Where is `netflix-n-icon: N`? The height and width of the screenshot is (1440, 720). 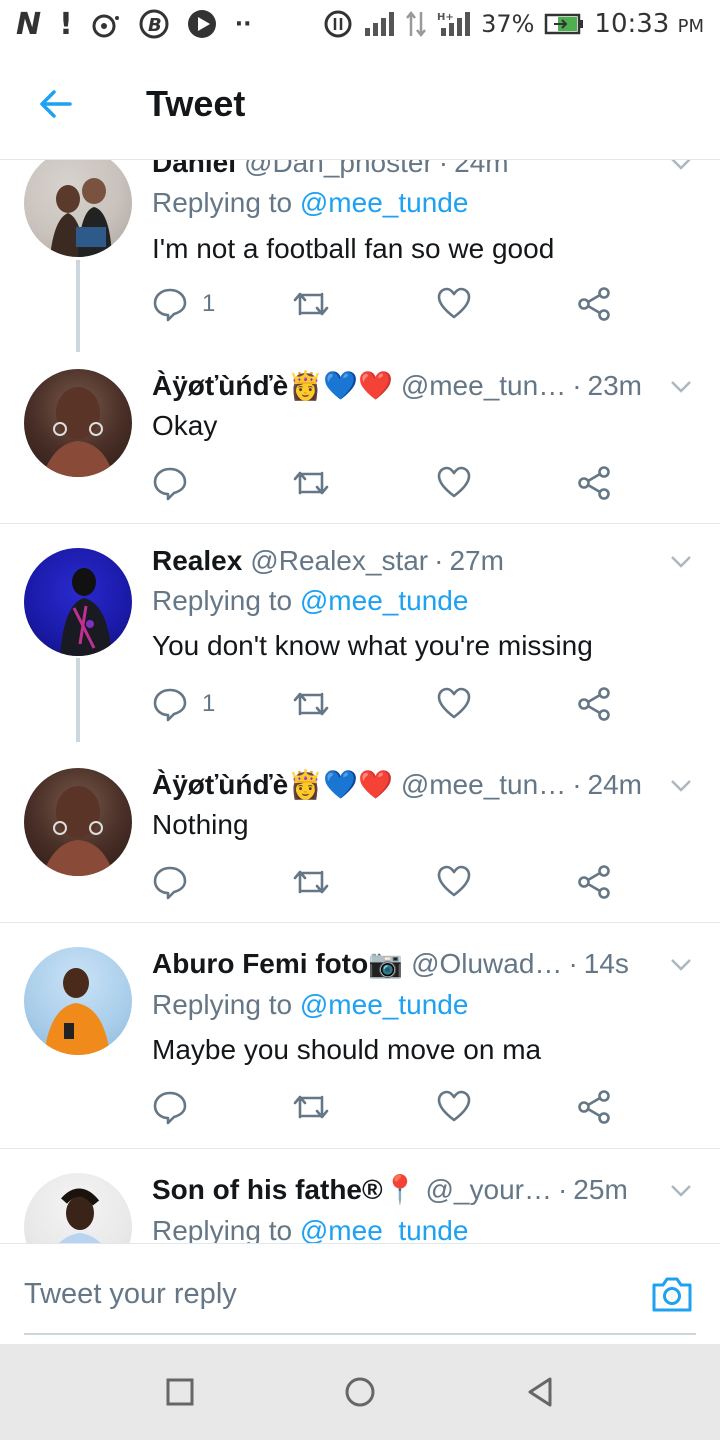
netflix-n-icon: N is located at coordinates (29, 24).